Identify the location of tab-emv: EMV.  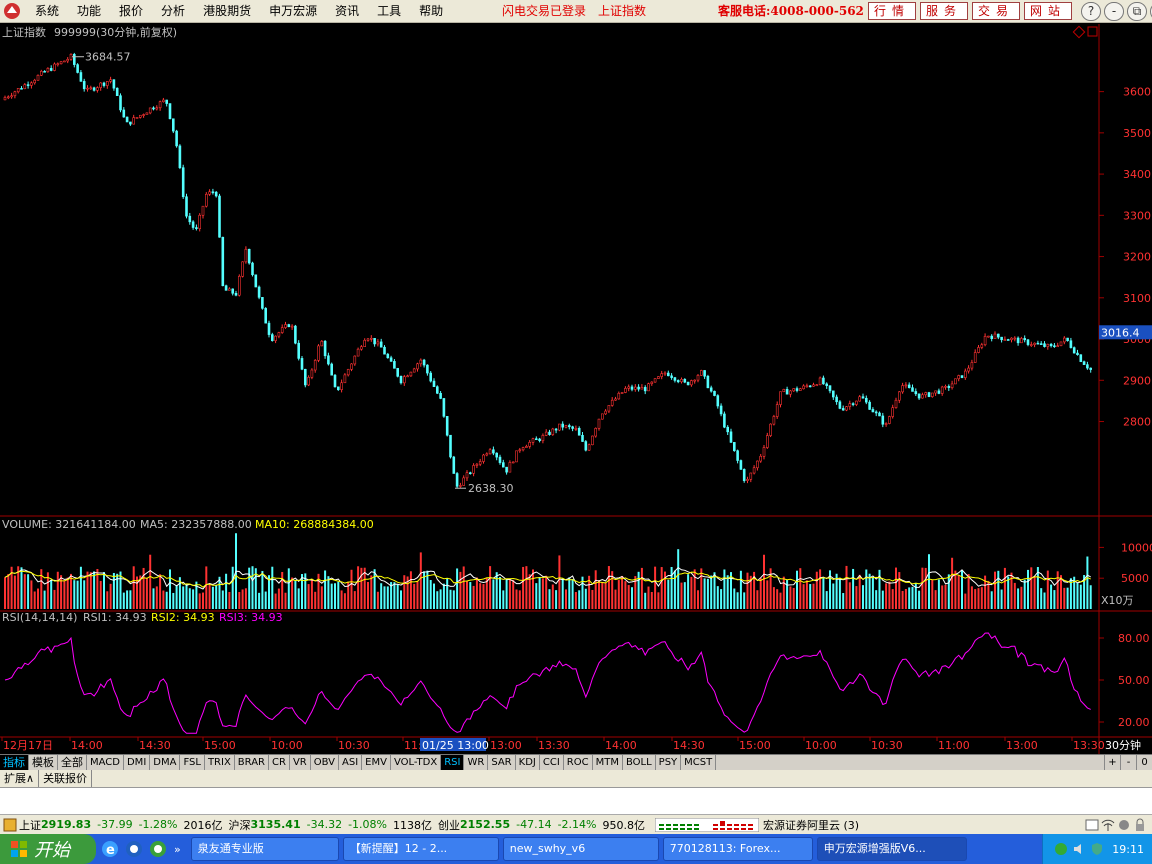
(376, 762).